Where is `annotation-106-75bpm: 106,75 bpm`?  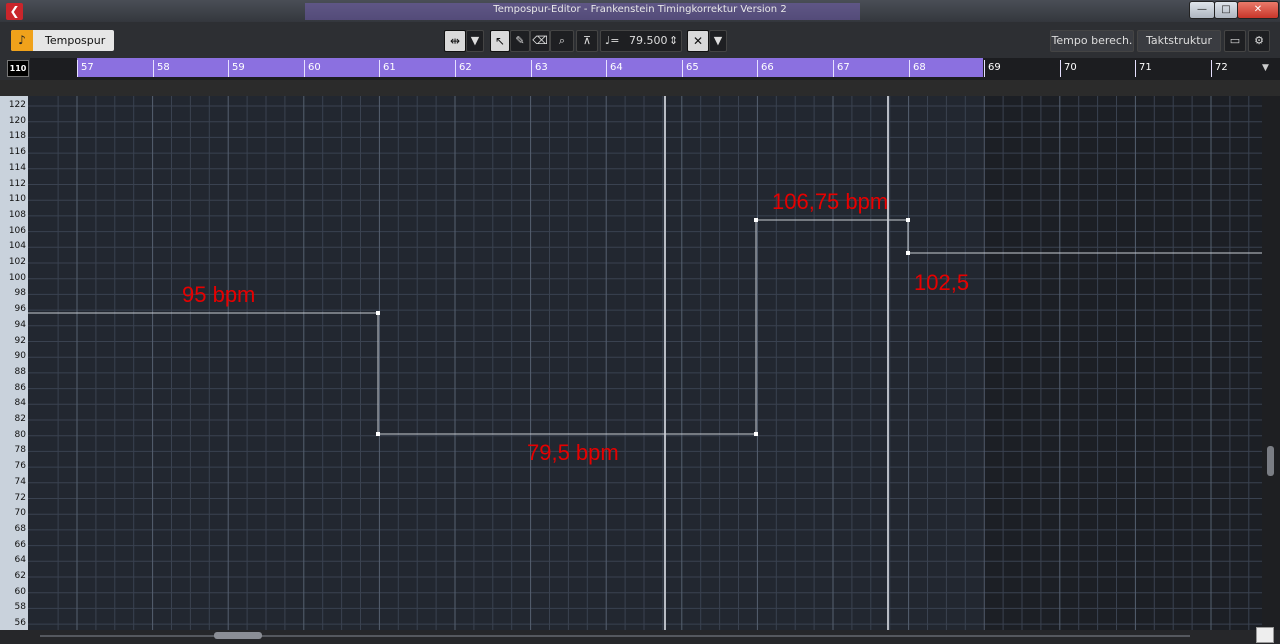
annotation-106-75bpm: 106,75 bpm is located at coordinates (830, 201).